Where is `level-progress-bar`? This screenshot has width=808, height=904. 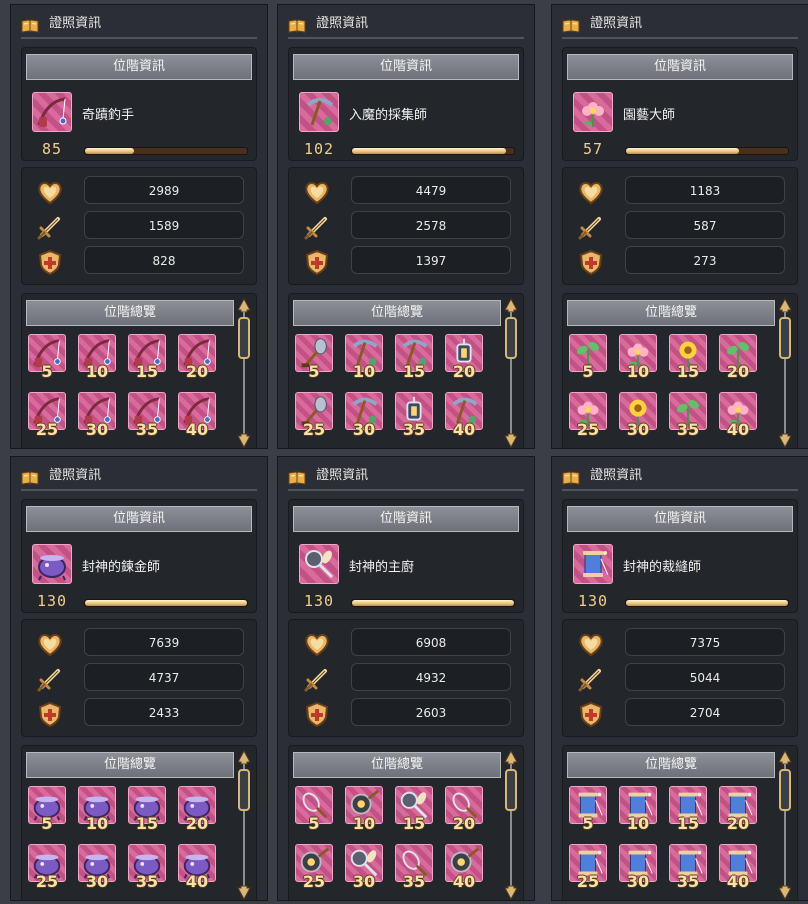
level-progress-bar is located at coordinates (166, 151).